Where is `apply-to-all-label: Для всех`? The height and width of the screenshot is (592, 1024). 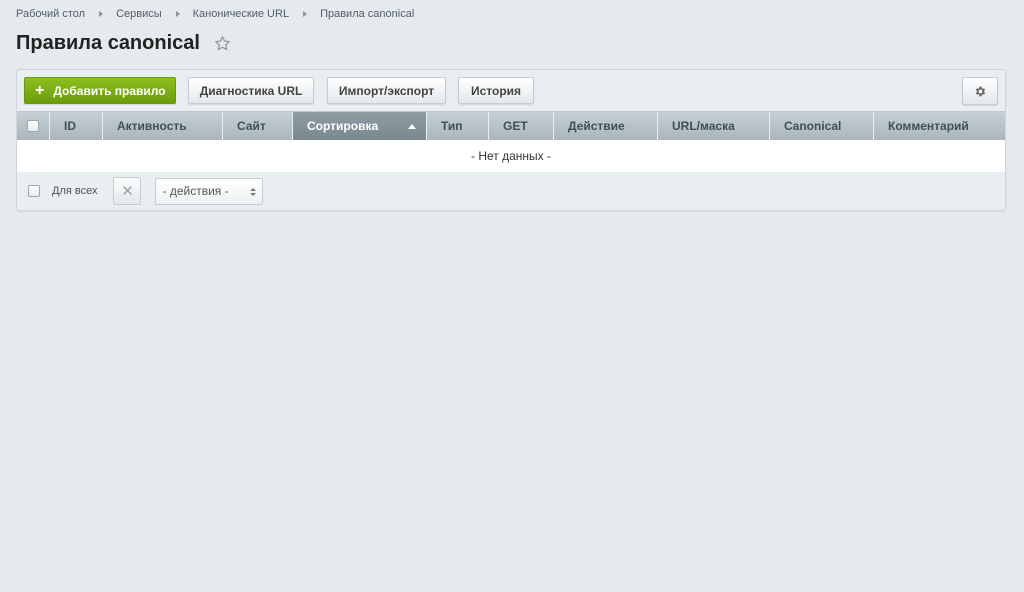 apply-to-all-label: Для всех is located at coordinates (75, 191).